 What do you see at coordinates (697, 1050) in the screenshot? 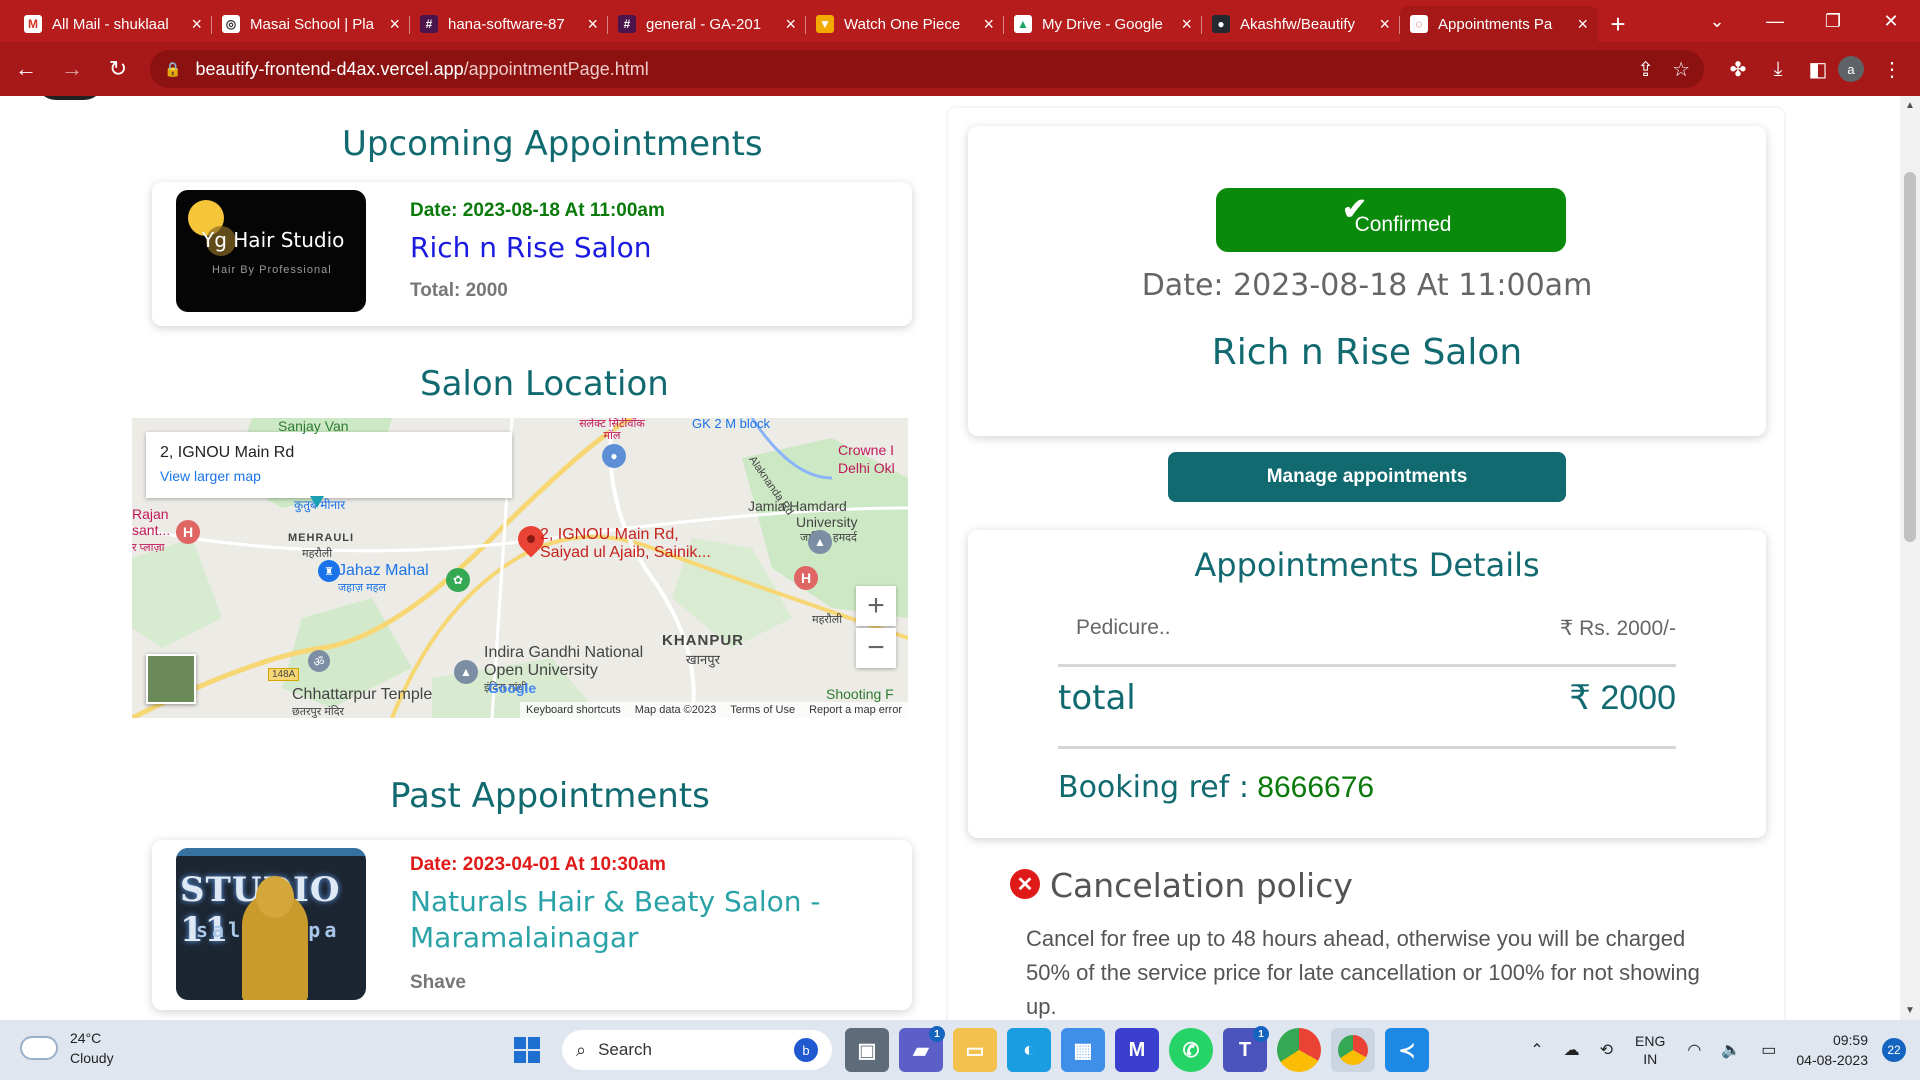
I see `taskbar-search: ⌕ Search b` at bounding box center [697, 1050].